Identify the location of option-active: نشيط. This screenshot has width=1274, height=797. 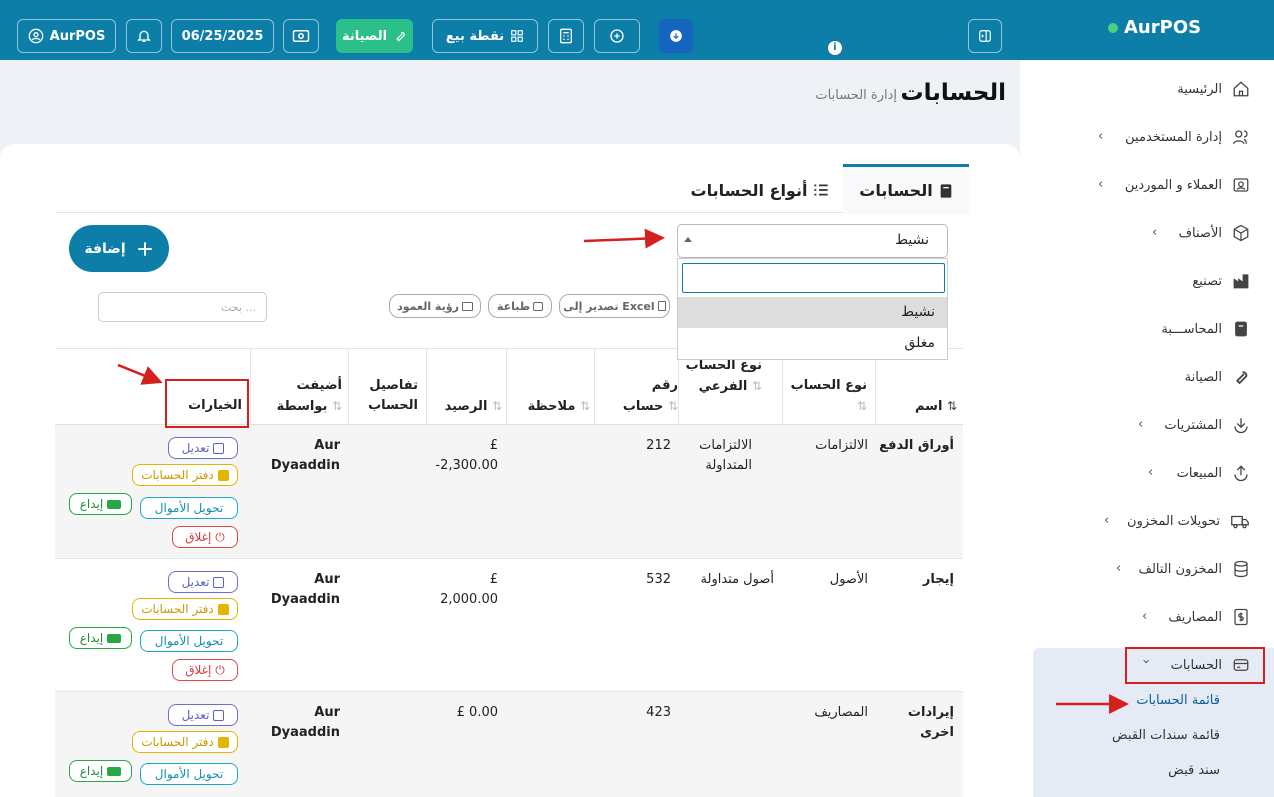
(812, 312).